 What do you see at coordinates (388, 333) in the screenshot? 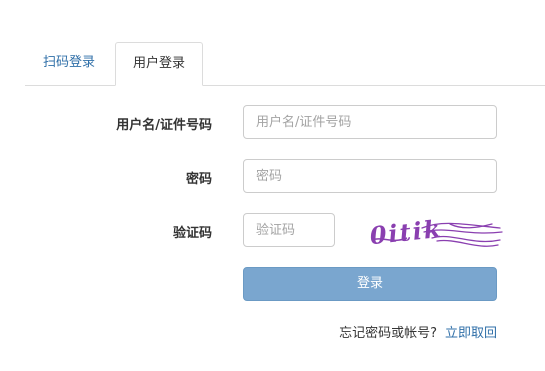
I see `forgot-text: 忘记密码或帐号?` at bounding box center [388, 333].